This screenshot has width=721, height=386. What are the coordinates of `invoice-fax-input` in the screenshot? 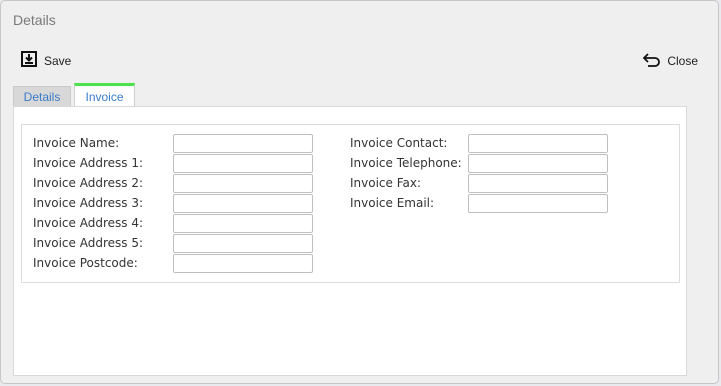 It's located at (538, 183).